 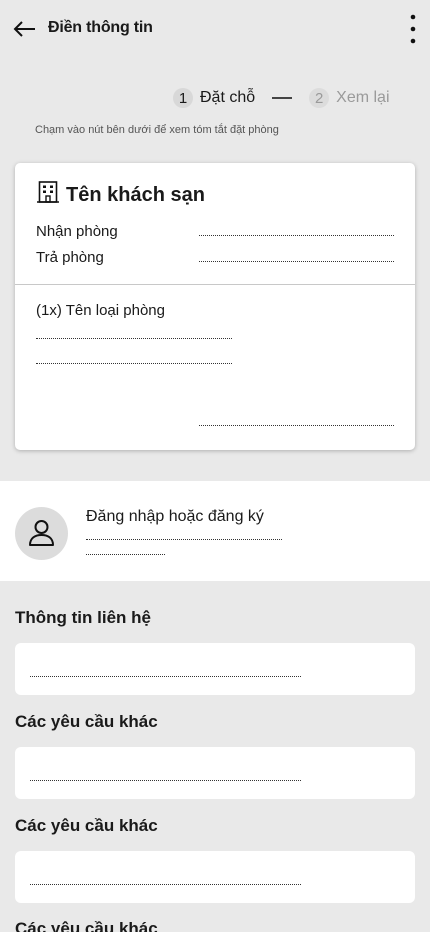 What do you see at coordinates (77, 231) in the screenshot?
I see `check-in-label: Nhận phòng` at bounding box center [77, 231].